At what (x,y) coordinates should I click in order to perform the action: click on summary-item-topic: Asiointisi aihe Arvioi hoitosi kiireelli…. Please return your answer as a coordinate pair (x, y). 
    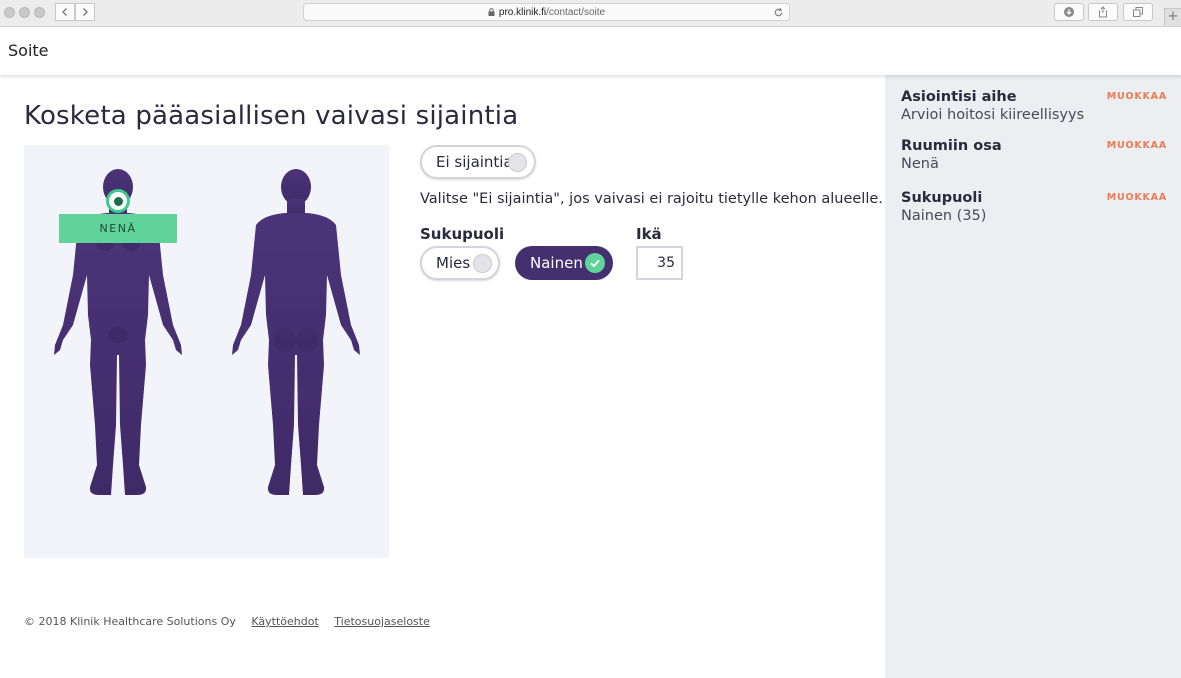
    Looking at the image, I should click on (1034, 106).